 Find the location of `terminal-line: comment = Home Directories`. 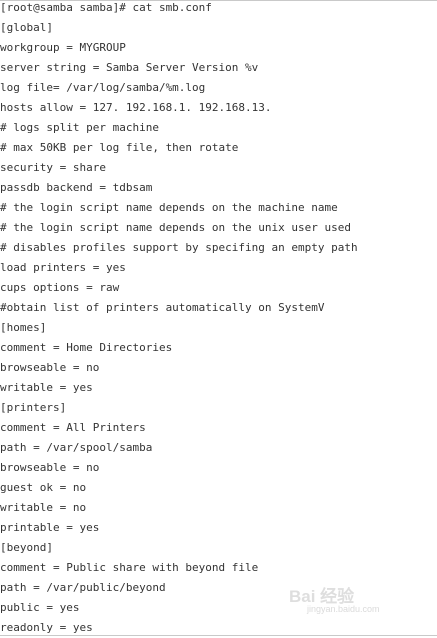

terminal-line: comment = Home Directories is located at coordinates (86, 347).